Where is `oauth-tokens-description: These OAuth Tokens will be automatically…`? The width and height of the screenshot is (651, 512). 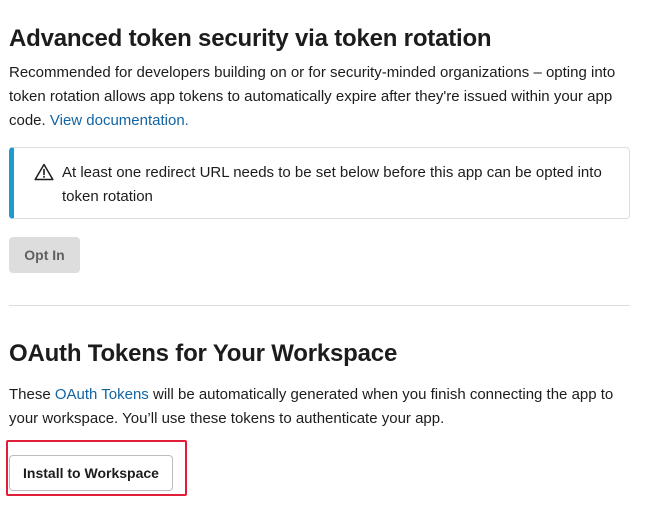 oauth-tokens-description: These OAuth Tokens will be automatically… is located at coordinates (322, 407).